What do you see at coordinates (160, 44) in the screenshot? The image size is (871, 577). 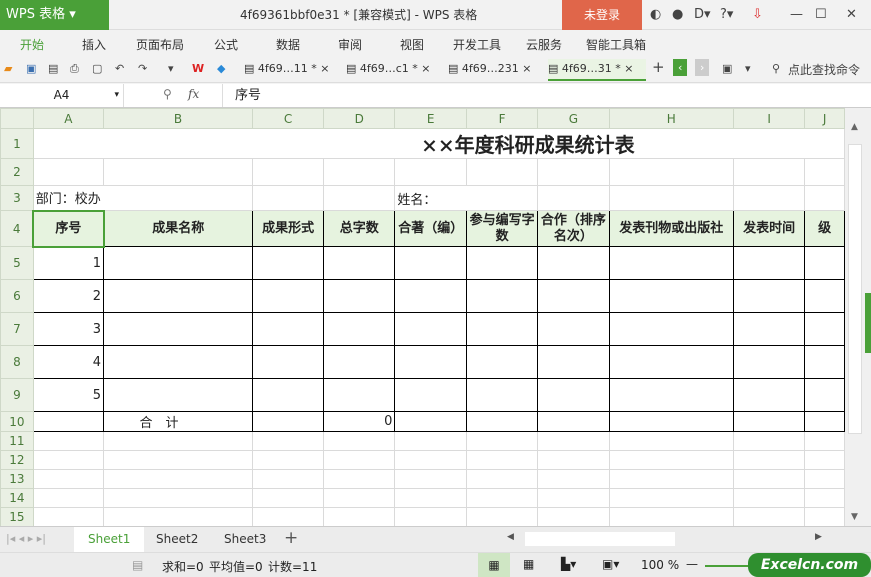 I see `menu-page-layout: 页面布局` at bounding box center [160, 44].